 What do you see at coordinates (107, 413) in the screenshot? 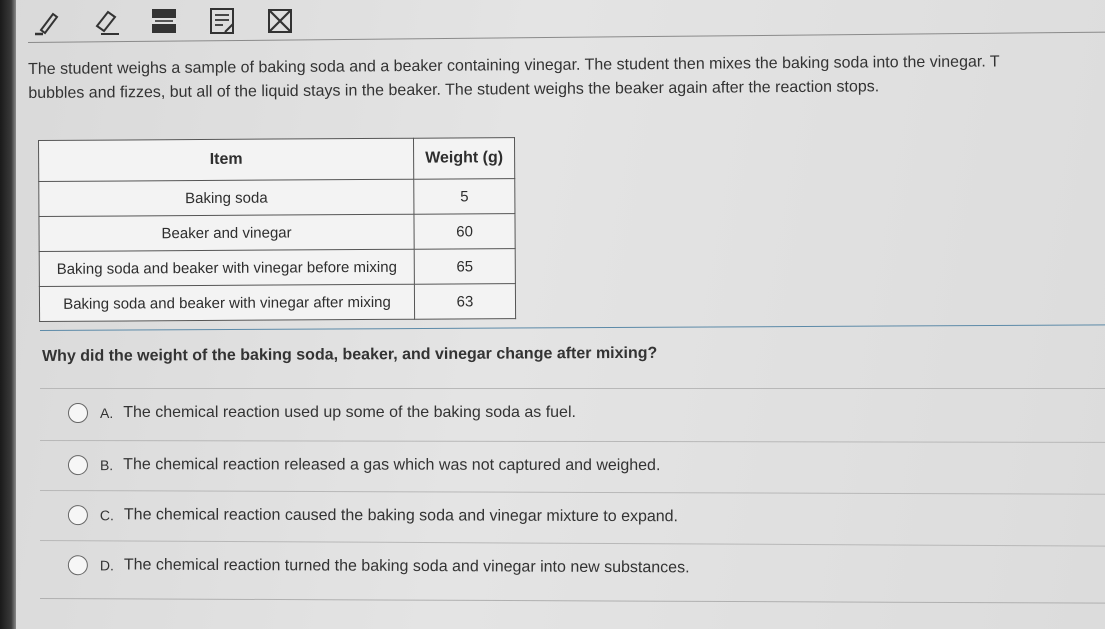
I see `choice-letter: A.` at bounding box center [107, 413].